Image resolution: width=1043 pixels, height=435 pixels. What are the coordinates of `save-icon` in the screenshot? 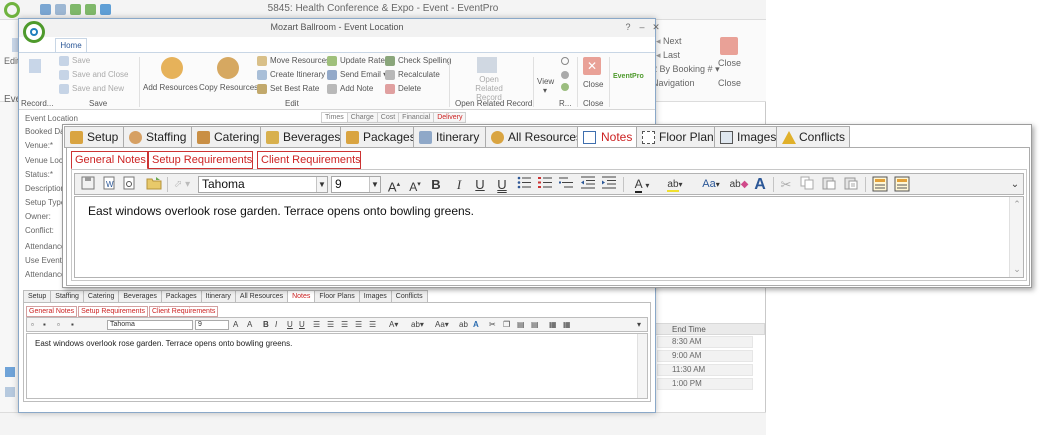 It's located at (88, 184).